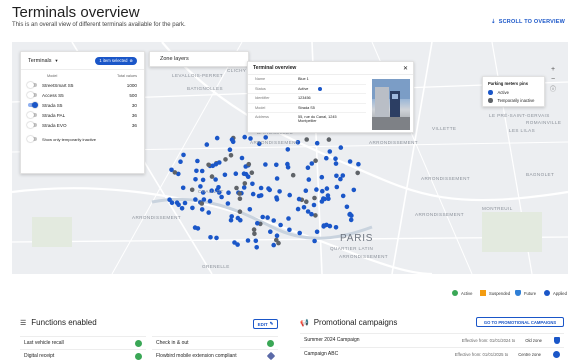 The image size is (580, 363). I want to click on scroll-to-overview-link: ⇣ SCROLL TO OVERVIEW, so click(528, 22).